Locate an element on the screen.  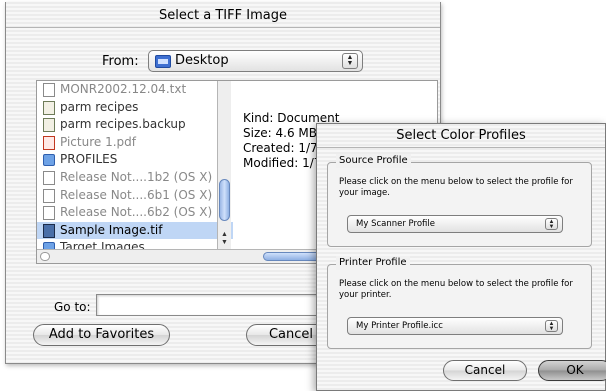
file-name: Release Not....6b2 (OS X) is located at coordinates (136, 212).